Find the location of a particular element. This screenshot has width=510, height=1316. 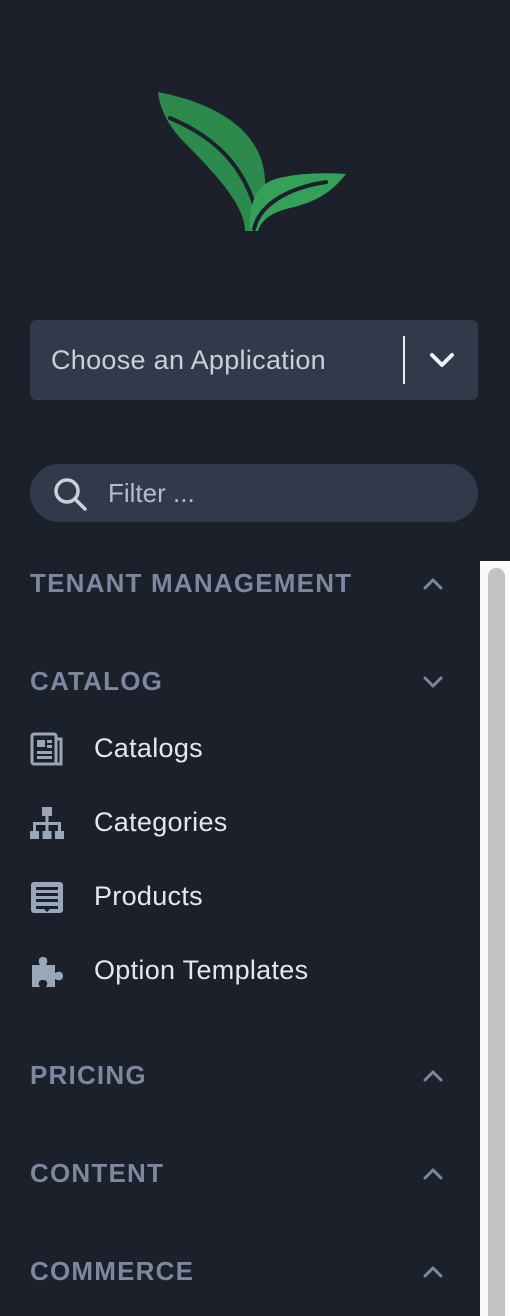

section-tenant-management: TENANT MANAGEMENT is located at coordinates (237, 584).